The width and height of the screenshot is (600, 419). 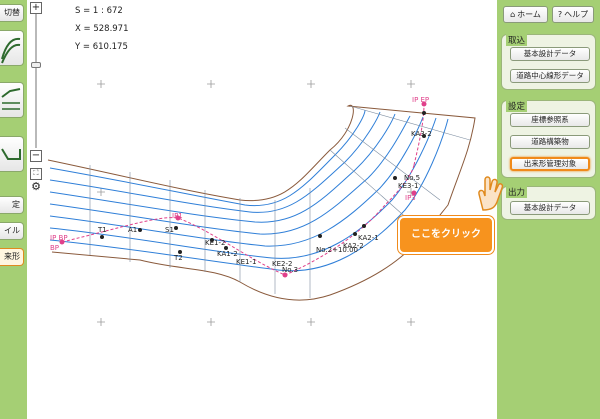 What do you see at coordinates (548, 62) in the screenshot?
I see `import-group: 取込 基本設計データ 道路中心線形データ` at bounding box center [548, 62].